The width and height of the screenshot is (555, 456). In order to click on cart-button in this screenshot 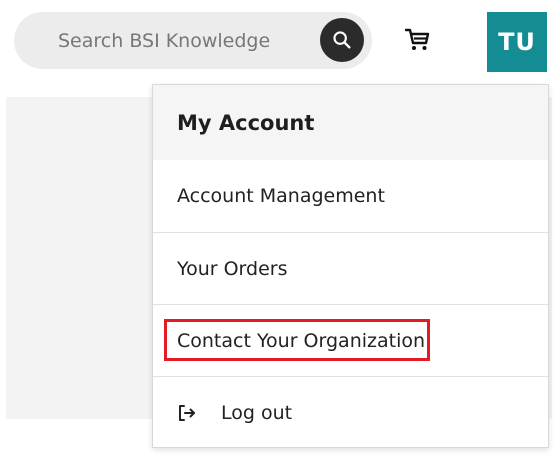, I will do `click(417, 39)`.